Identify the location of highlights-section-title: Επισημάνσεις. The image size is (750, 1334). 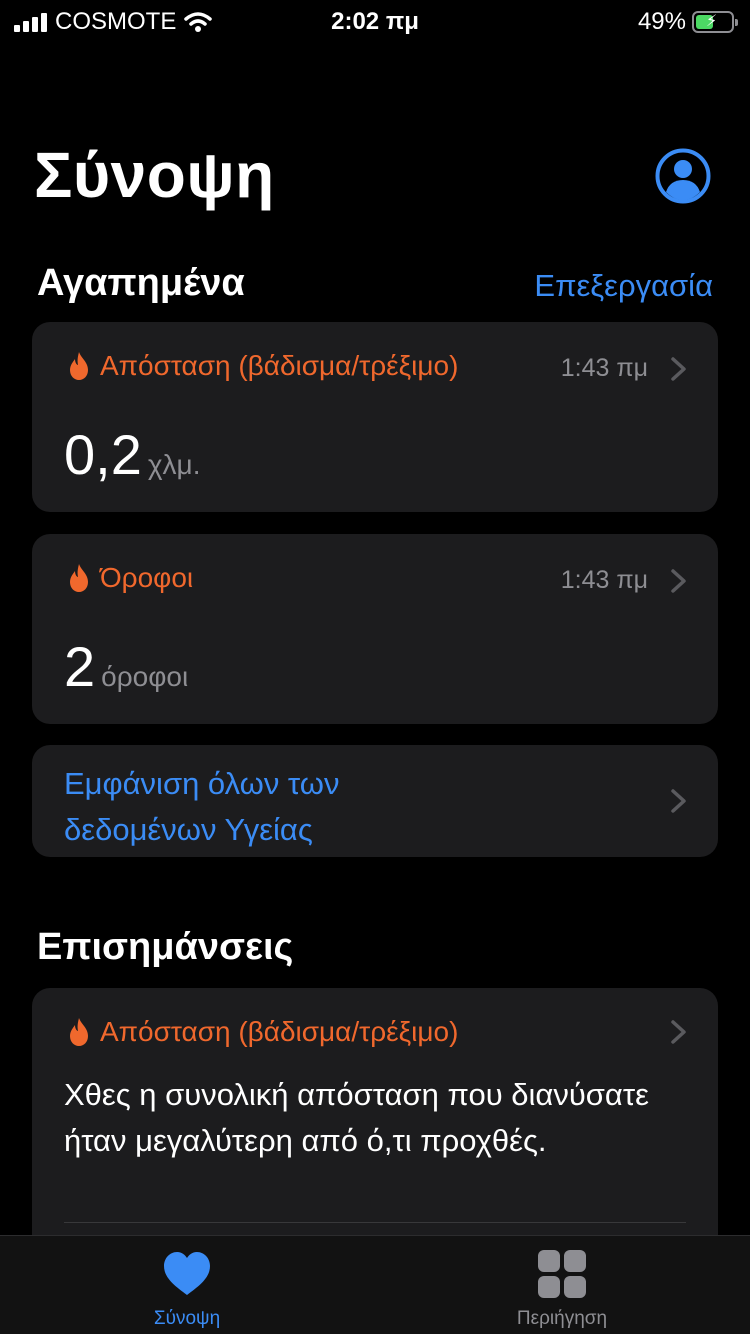
(165, 947).